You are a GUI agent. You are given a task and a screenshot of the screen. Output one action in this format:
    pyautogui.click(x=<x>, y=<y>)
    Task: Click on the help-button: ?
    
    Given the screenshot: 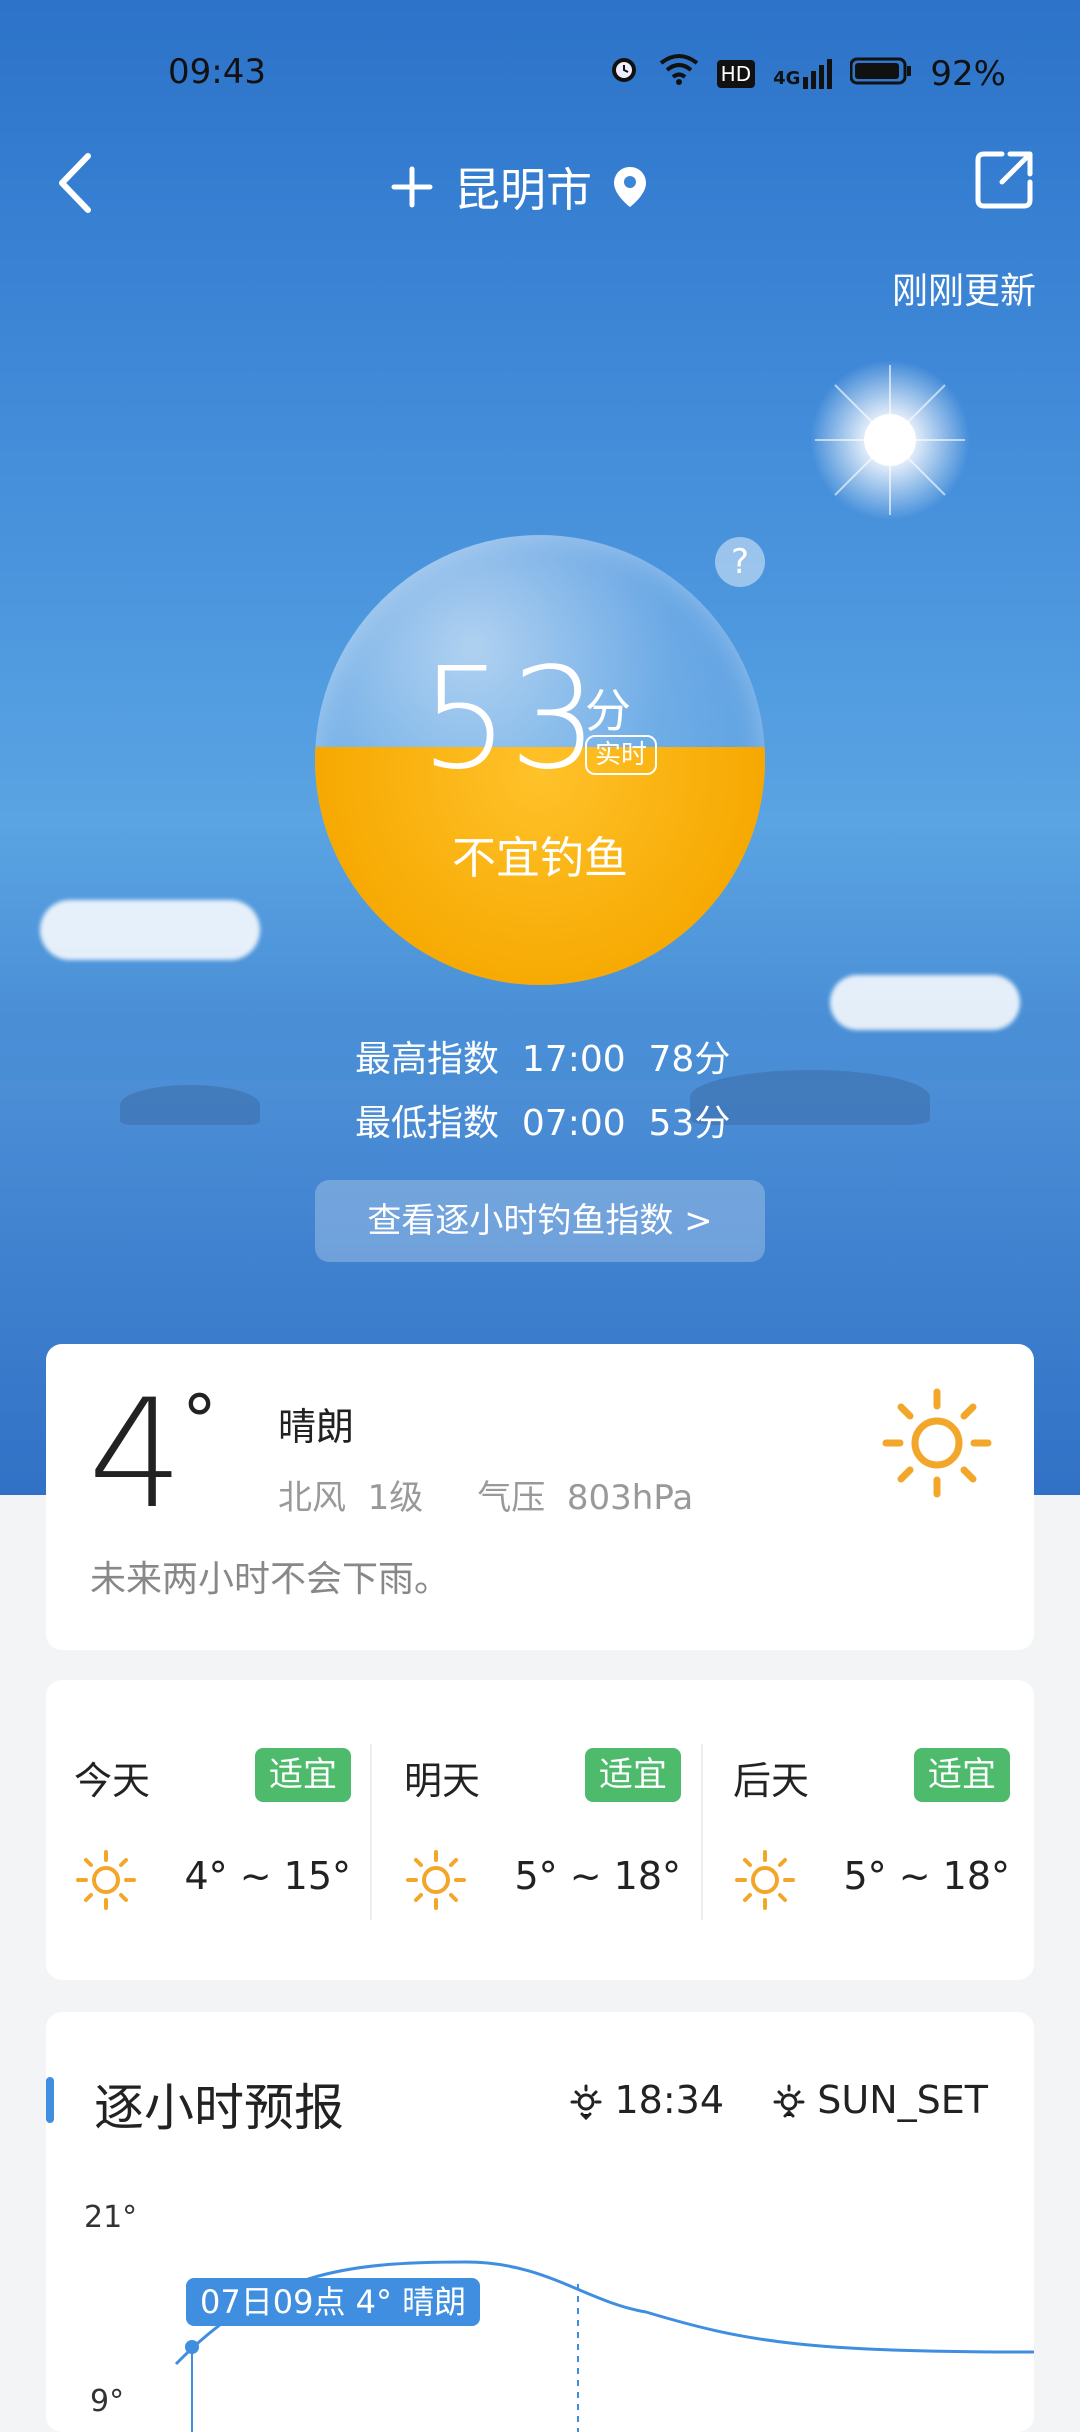 What is the action you would take?
    pyautogui.click(x=740, y=562)
    